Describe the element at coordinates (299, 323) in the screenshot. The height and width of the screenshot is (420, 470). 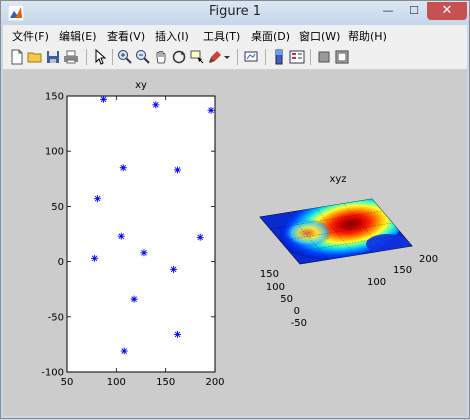
I see `xyz-y-tick-label: -50` at that location.